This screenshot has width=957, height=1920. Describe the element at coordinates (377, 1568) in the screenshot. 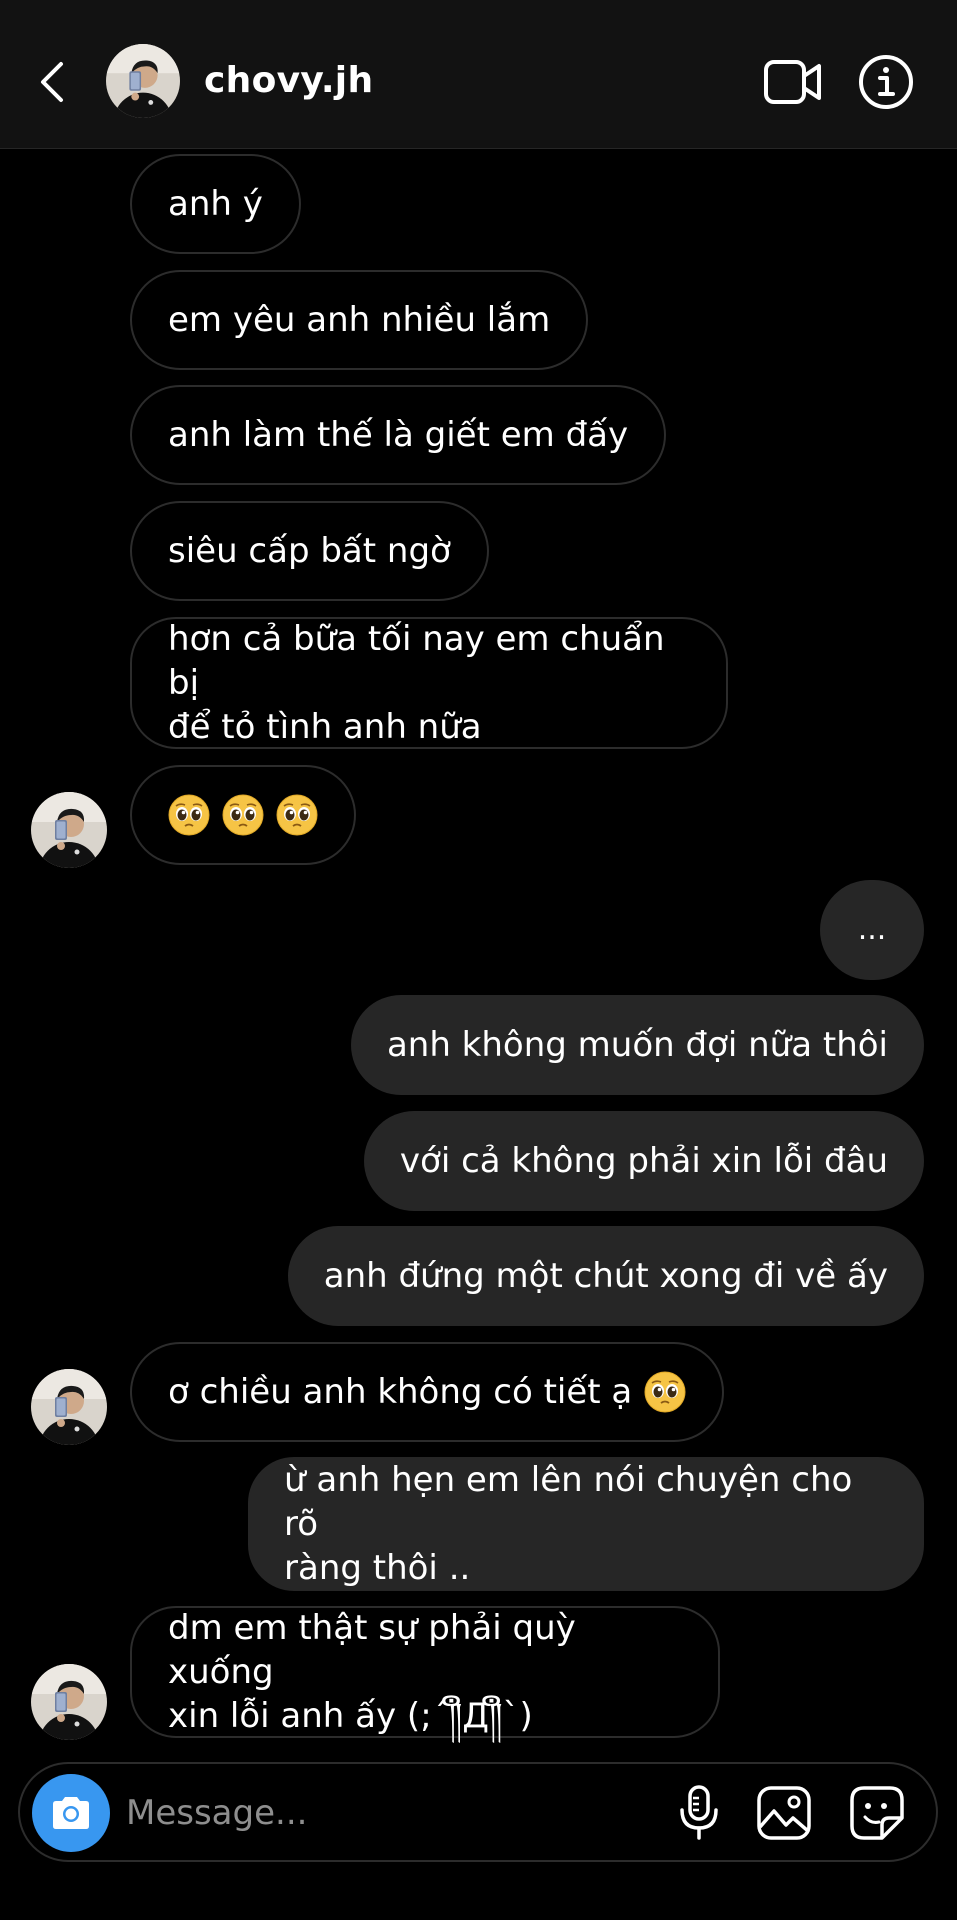

I see `message-text-line: ràng thôi ..` at that location.